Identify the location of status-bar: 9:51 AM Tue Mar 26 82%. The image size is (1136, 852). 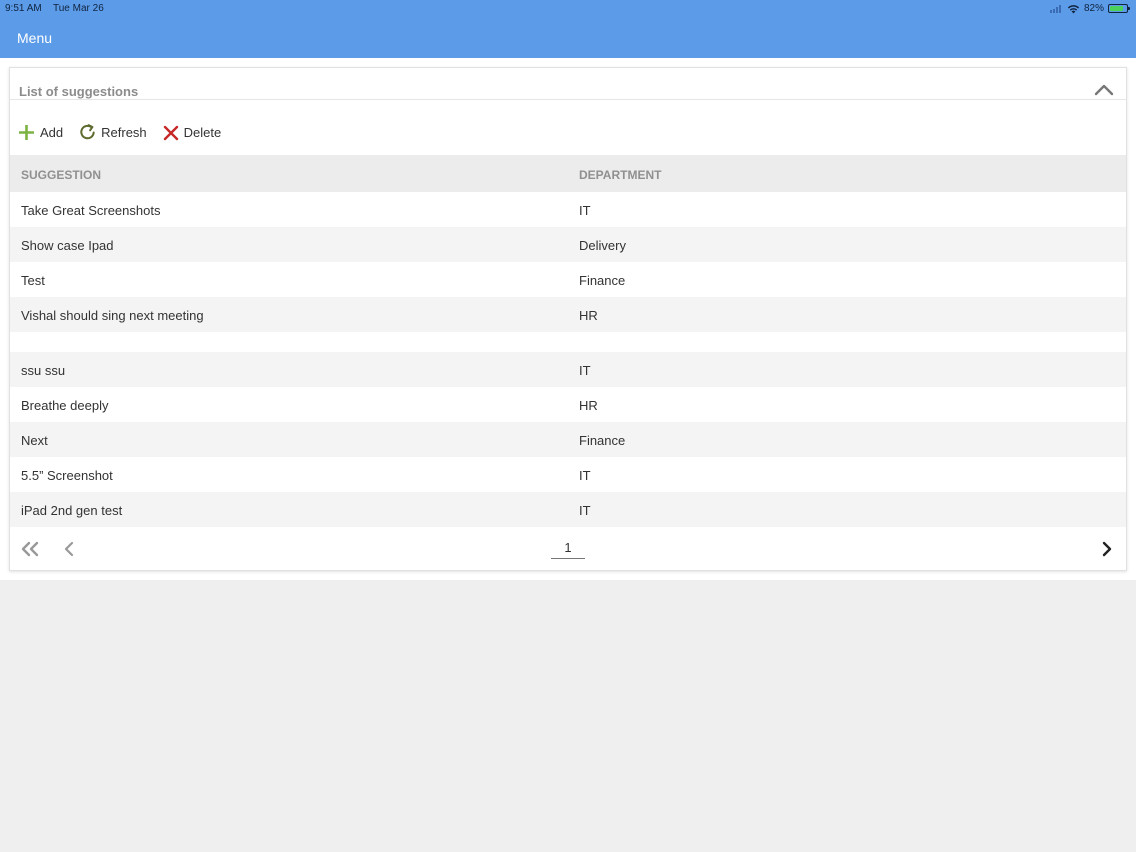
(568, 9).